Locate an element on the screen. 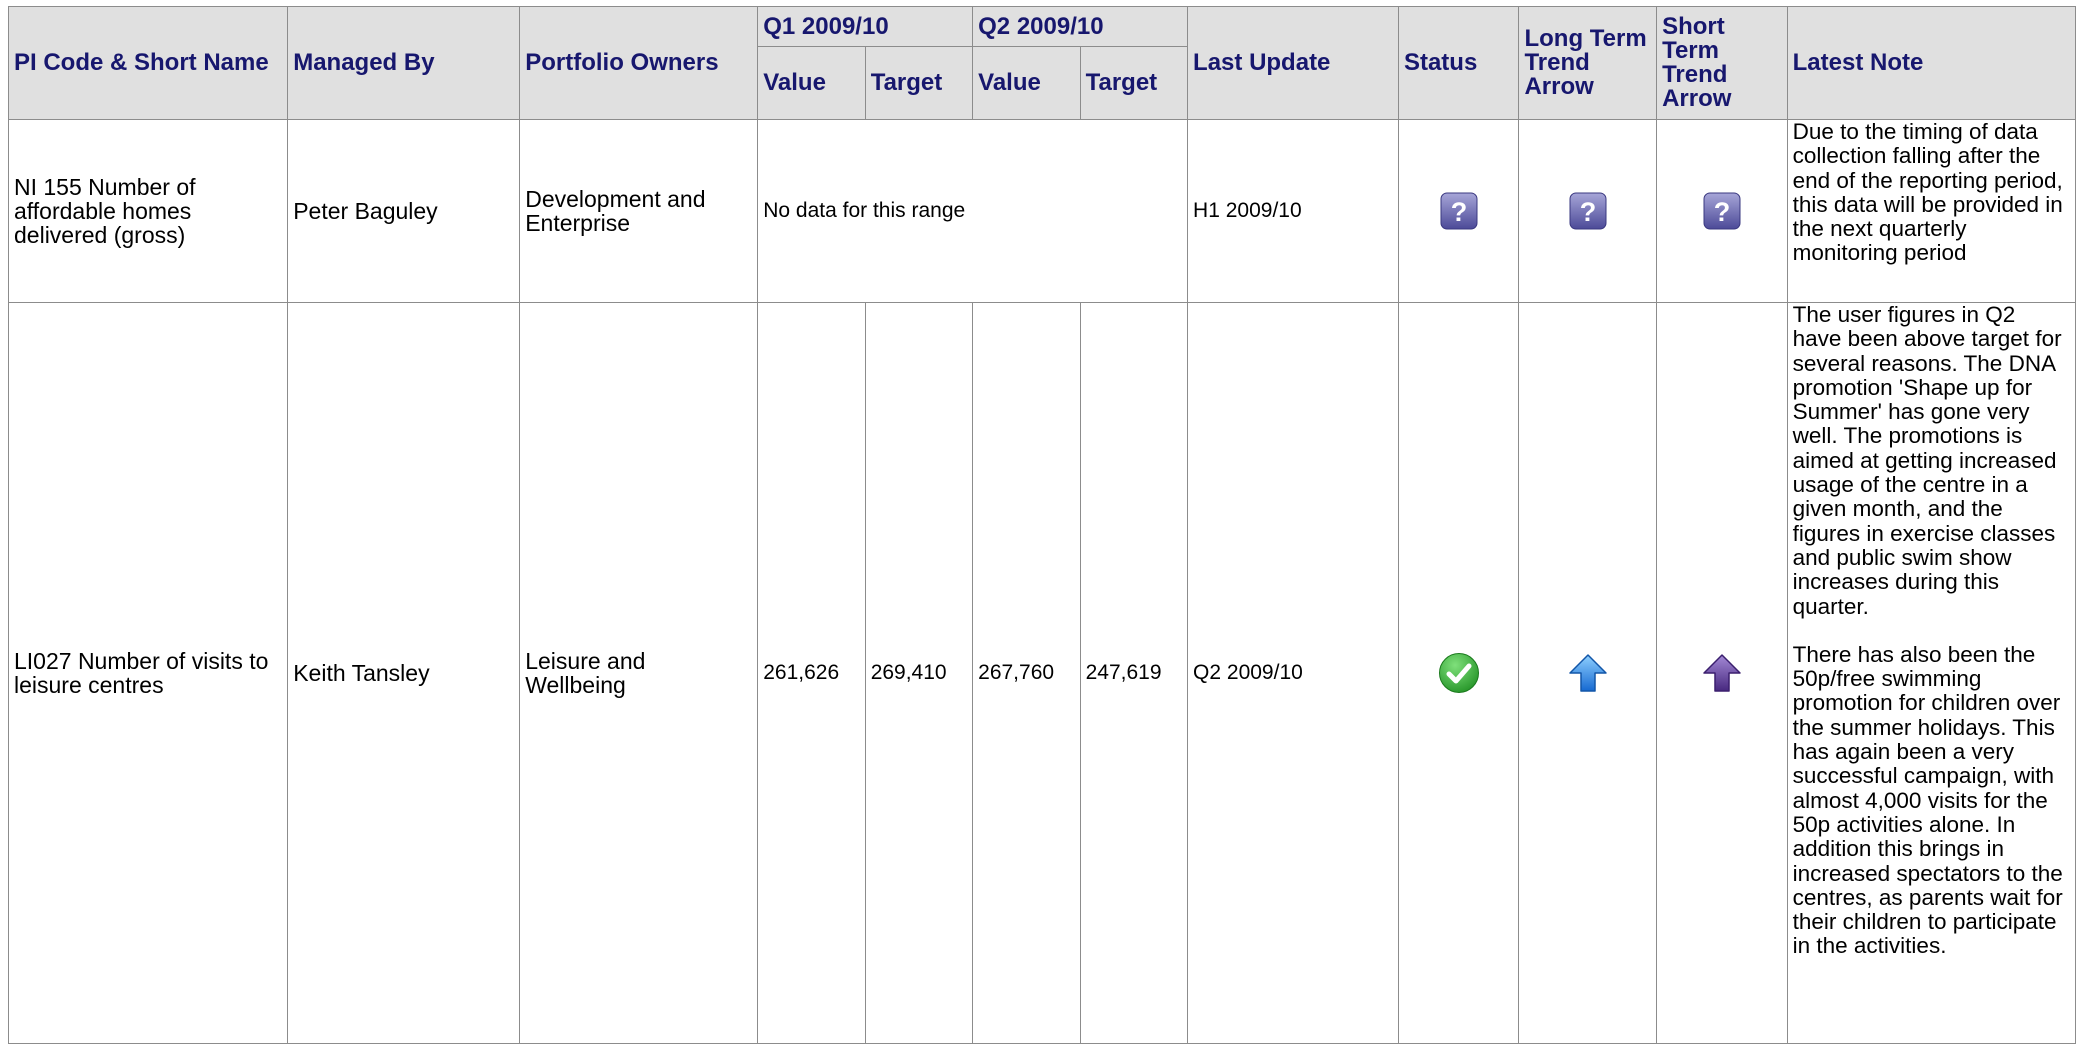 The width and height of the screenshot is (2082, 1044). header-portfolio-owners: Portfolio Owners is located at coordinates (639, 63).